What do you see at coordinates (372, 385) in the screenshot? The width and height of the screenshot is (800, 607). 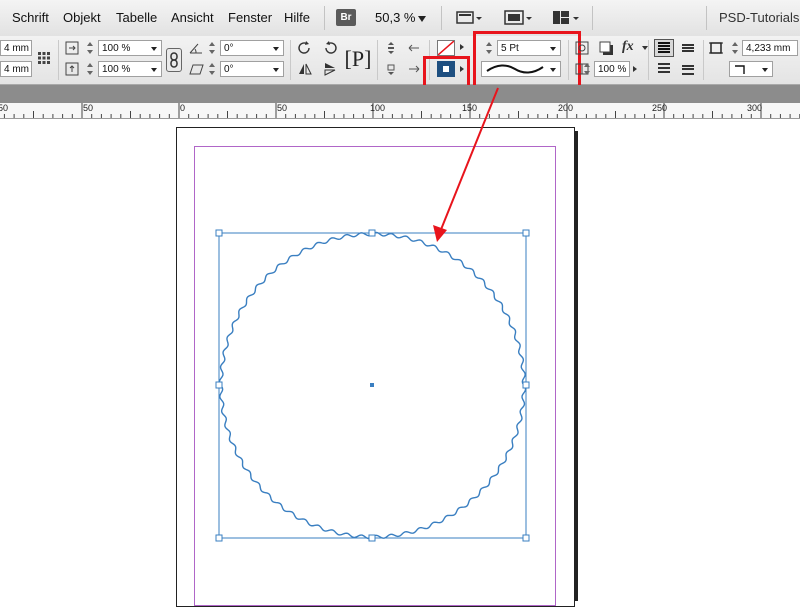 I see `center-point` at bounding box center [372, 385].